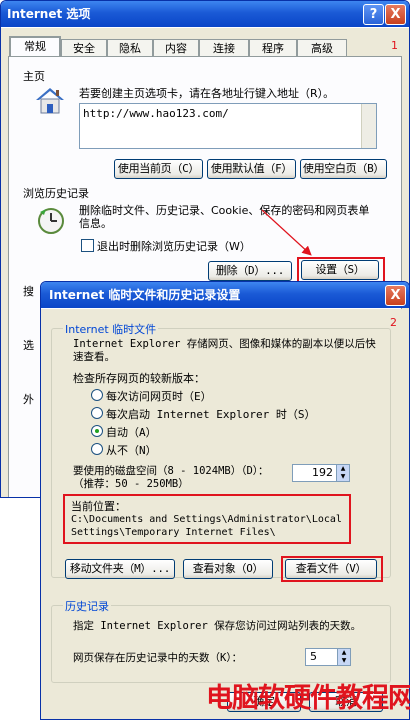  I want to click on disk-space-spinner: 192 ▲ ▼, so click(321, 473).